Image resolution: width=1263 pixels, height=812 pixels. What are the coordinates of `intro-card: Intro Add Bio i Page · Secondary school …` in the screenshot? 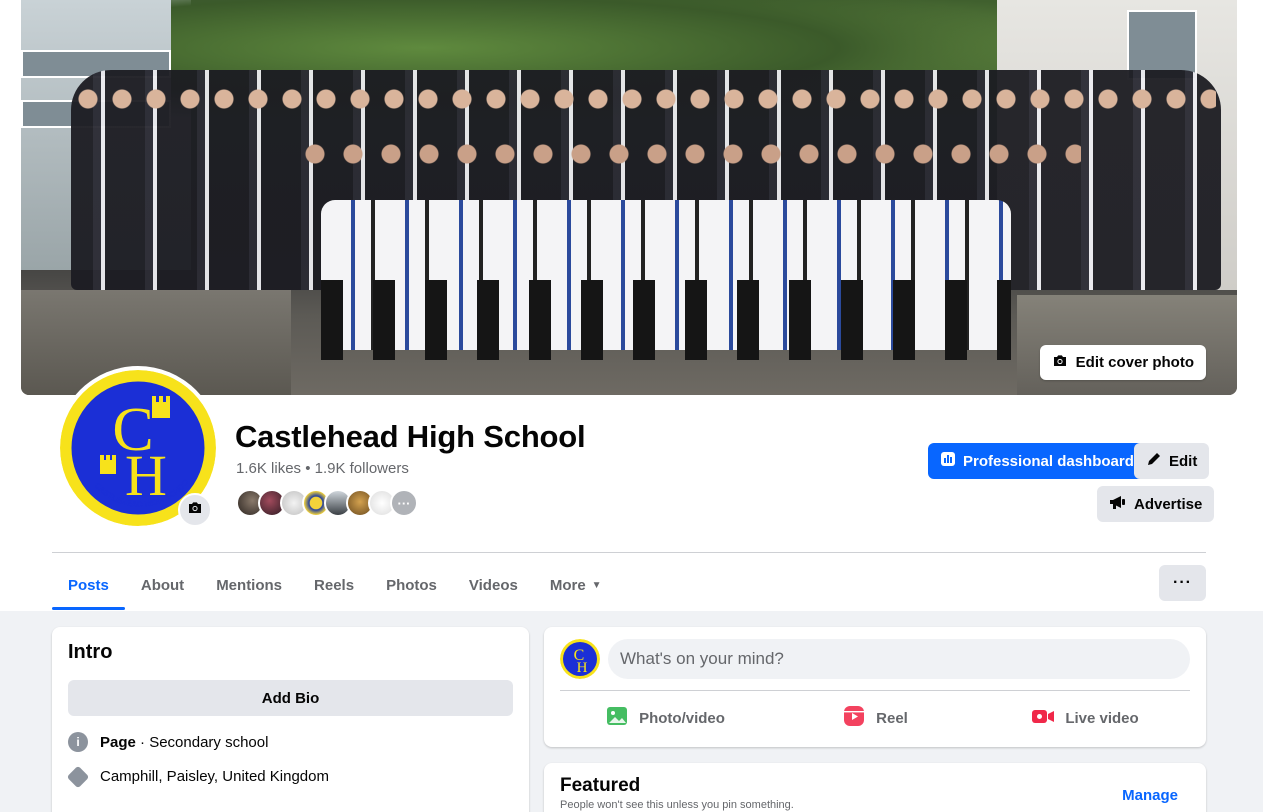 It's located at (290, 719).